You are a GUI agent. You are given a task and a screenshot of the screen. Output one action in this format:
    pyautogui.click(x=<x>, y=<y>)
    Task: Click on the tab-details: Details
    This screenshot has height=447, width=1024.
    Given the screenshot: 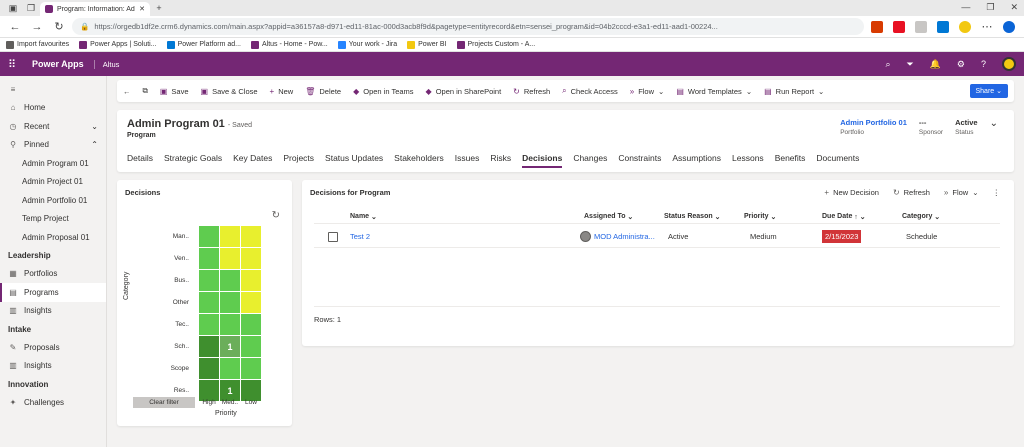 What is the action you would take?
    pyautogui.click(x=140, y=160)
    